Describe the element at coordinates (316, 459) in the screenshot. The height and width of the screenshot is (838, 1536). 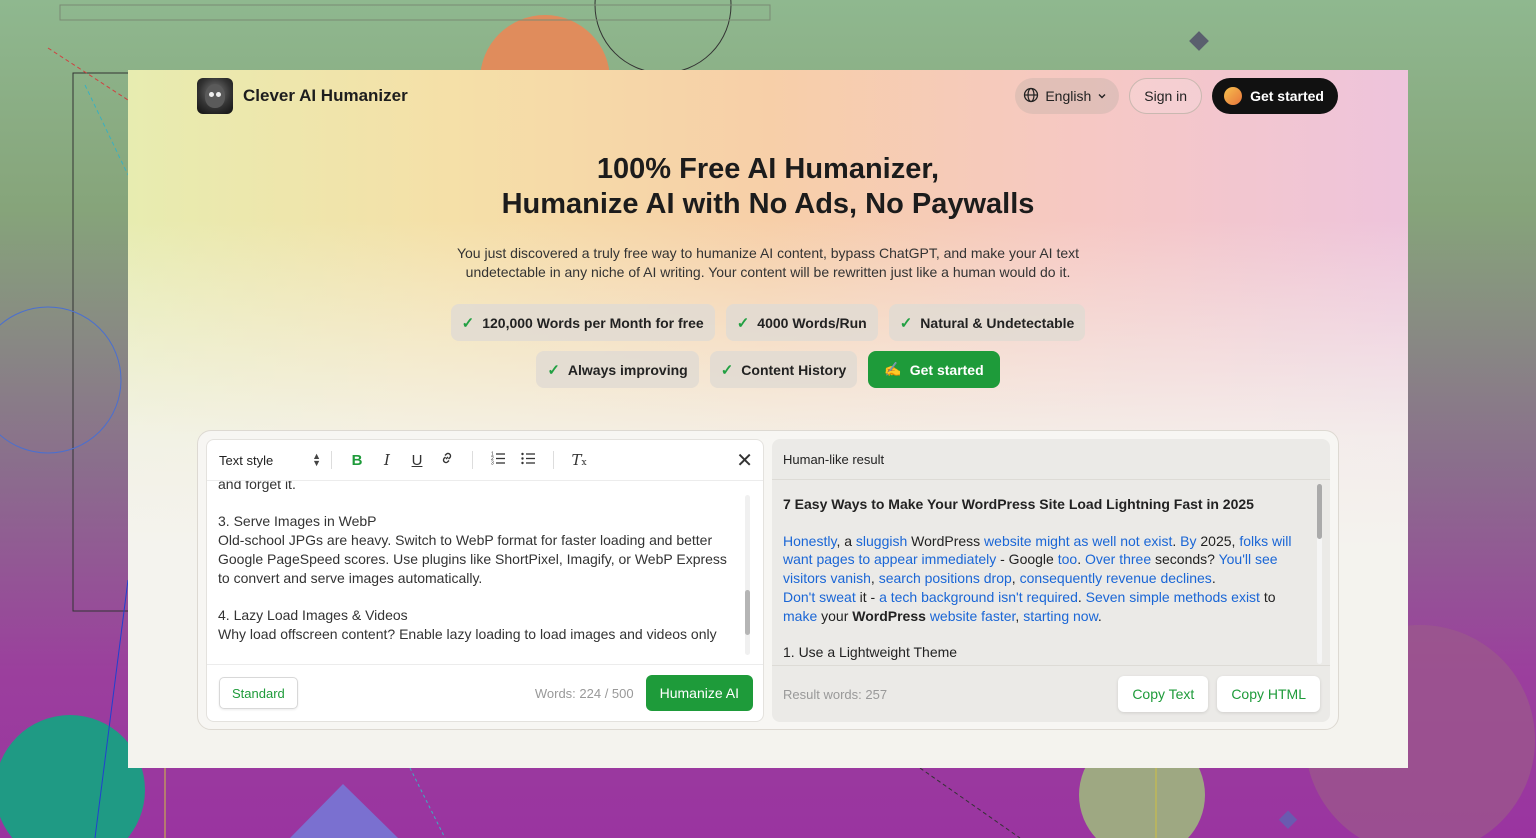
I see `select-arrows-icon: ▲ ▼` at that location.